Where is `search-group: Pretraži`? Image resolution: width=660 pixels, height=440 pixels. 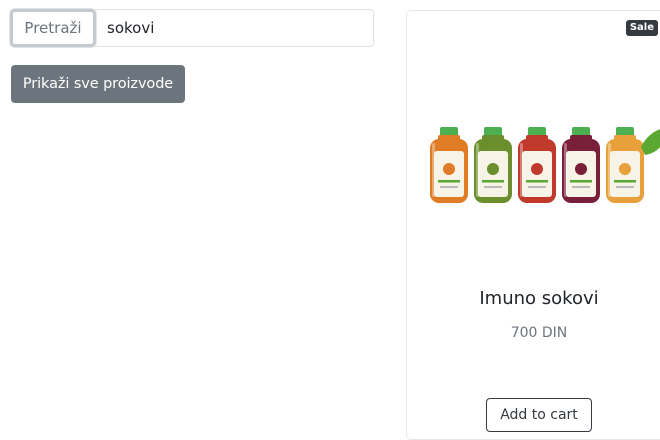 search-group: Pretraži is located at coordinates (192, 28).